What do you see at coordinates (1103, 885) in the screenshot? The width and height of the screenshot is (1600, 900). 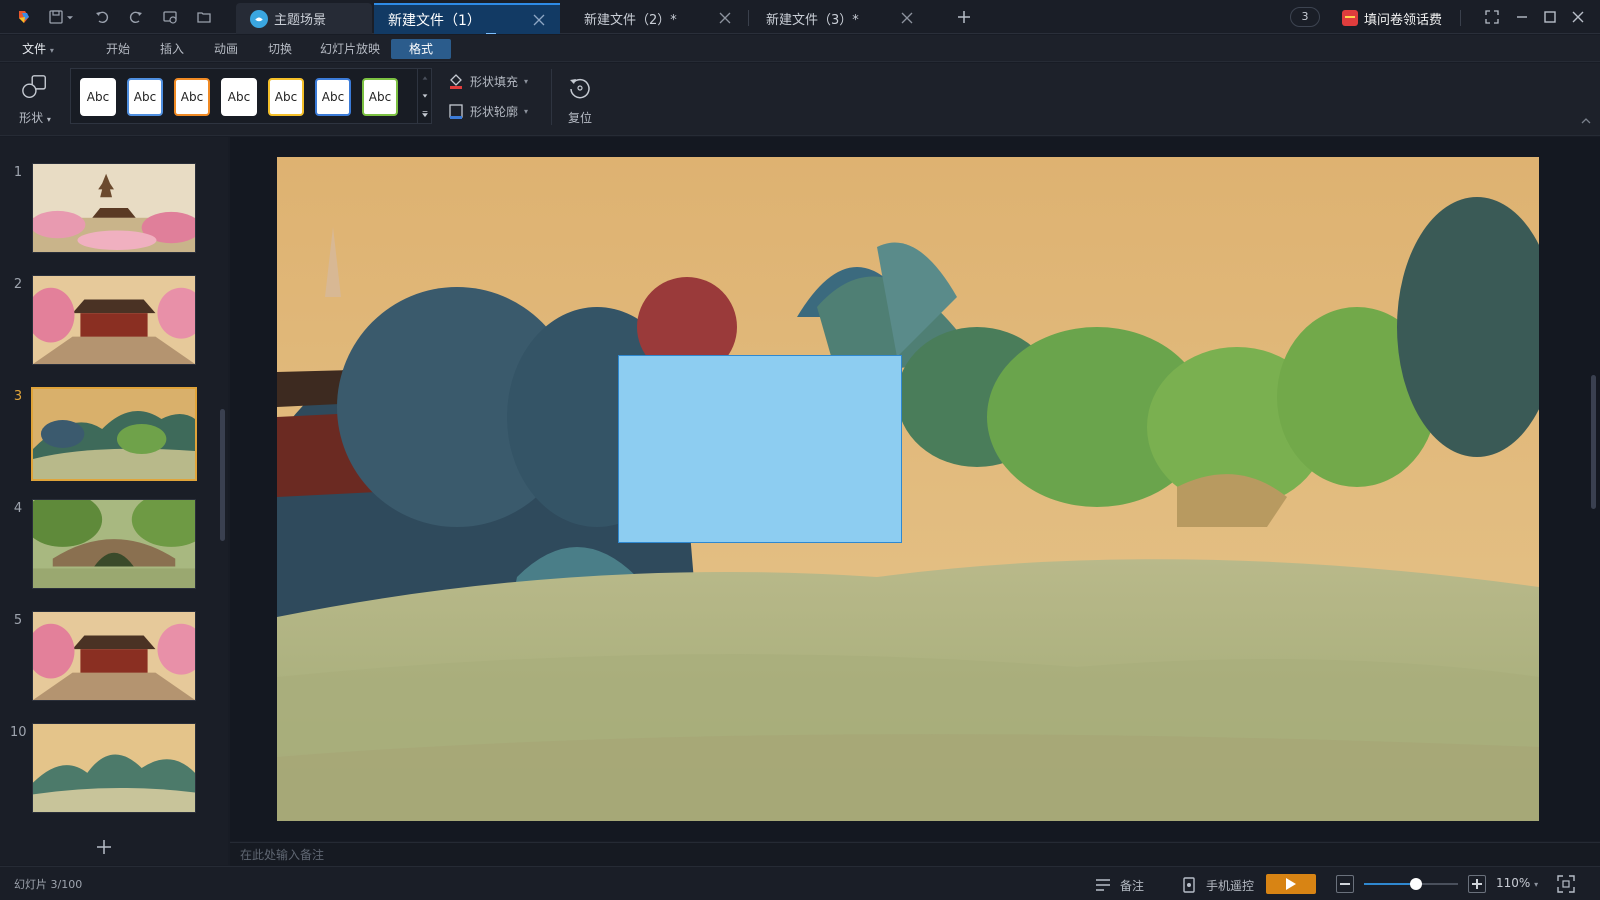 I see `notes-icon` at bounding box center [1103, 885].